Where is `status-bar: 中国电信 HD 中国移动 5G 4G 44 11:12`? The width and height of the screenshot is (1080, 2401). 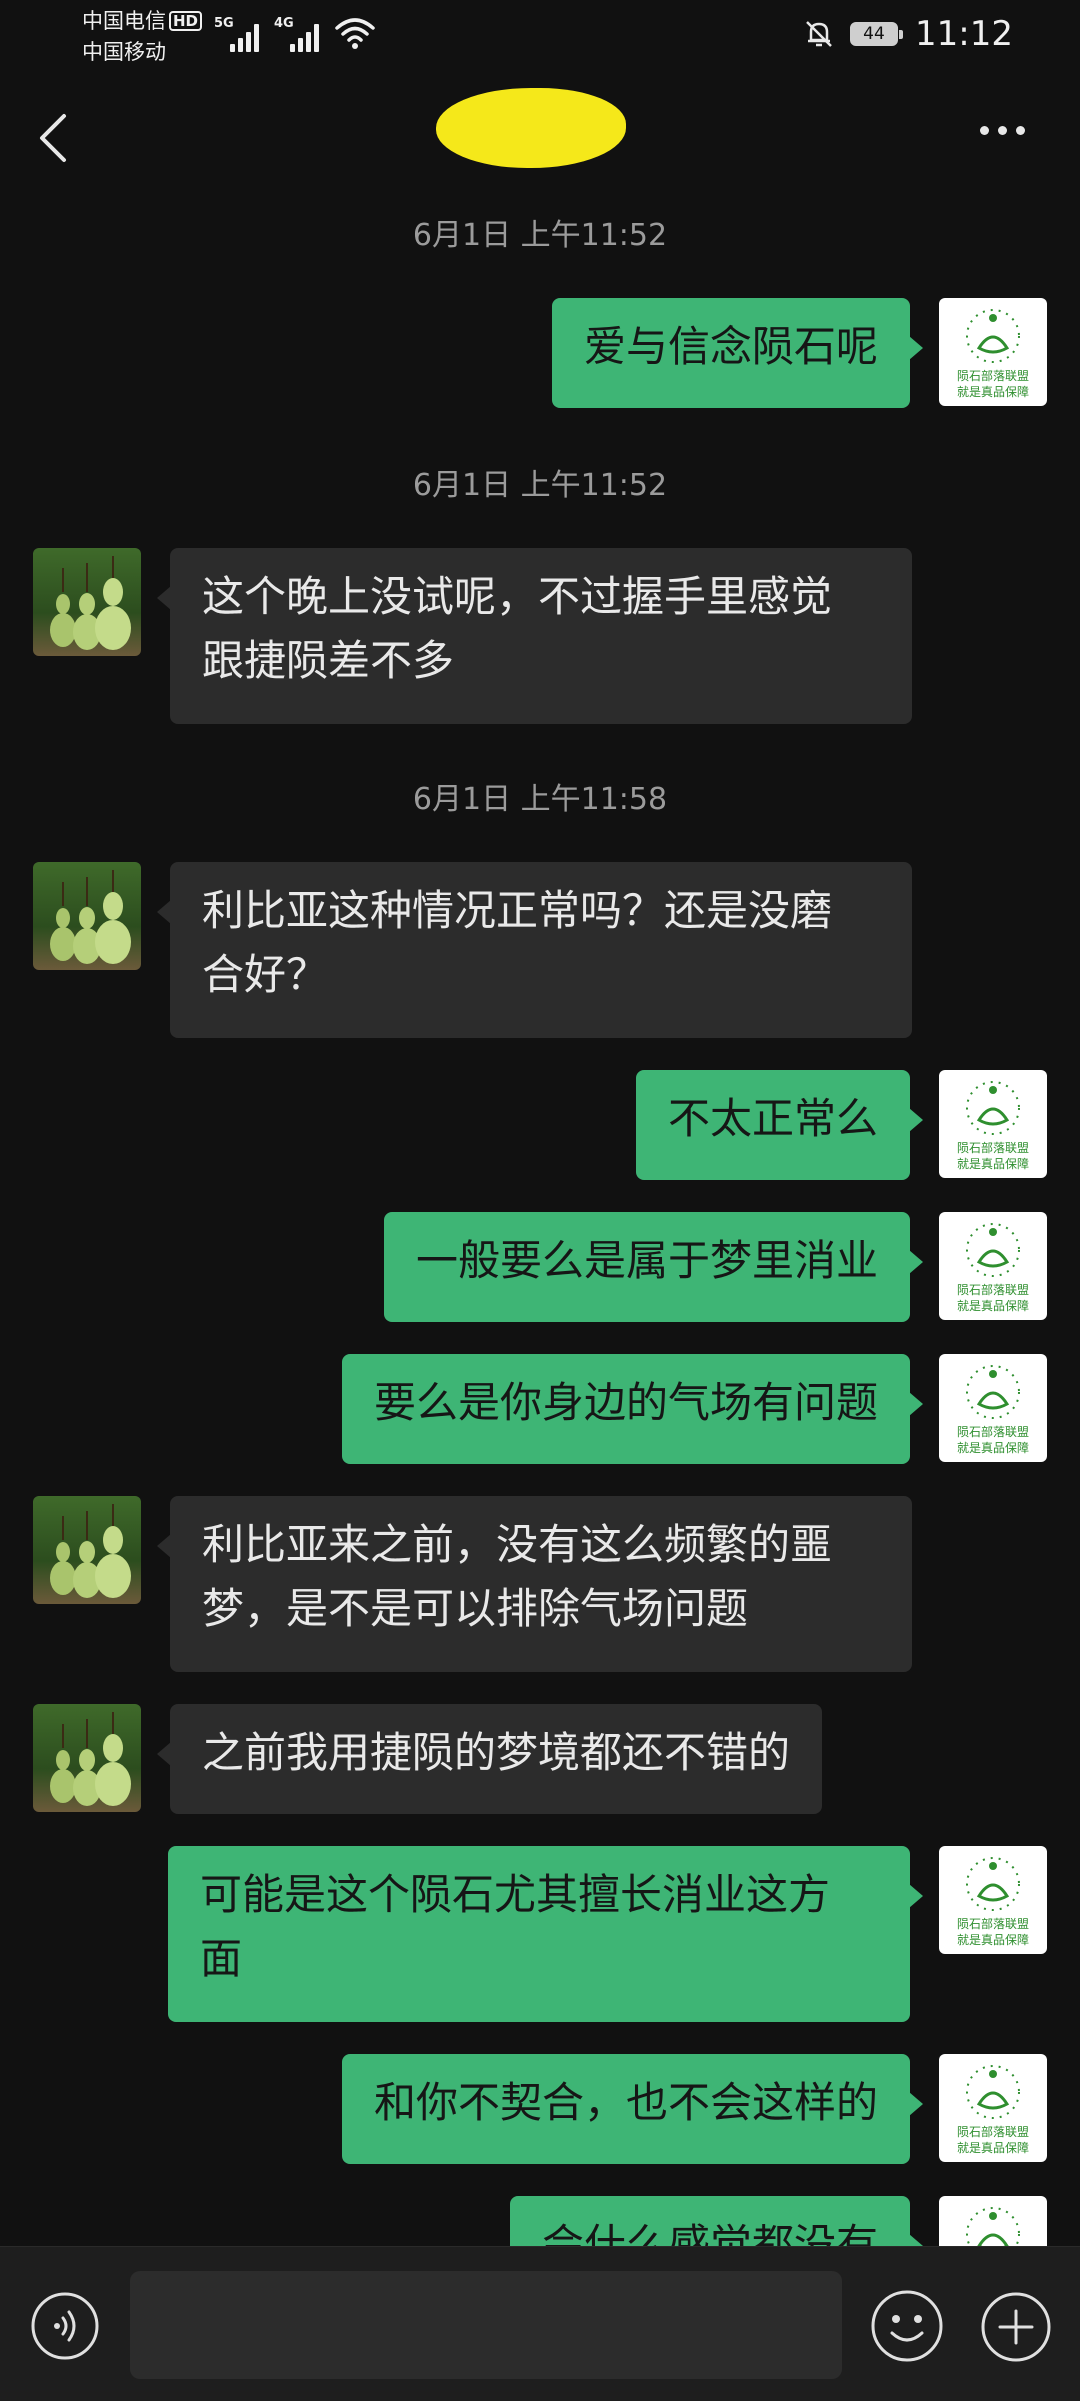 status-bar: 中国电信 HD 中国移动 5G 4G 44 11:12 is located at coordinates (540, 39).